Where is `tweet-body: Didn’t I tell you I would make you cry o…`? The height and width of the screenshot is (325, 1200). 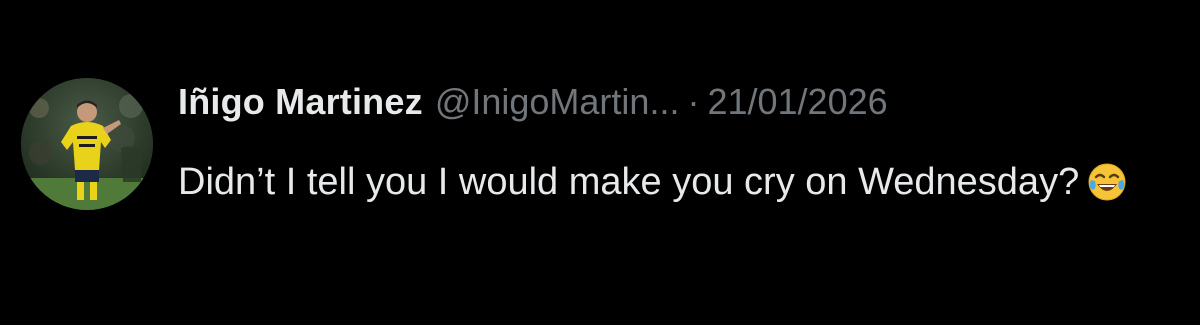
tweet-body: Didn’t I tell you I would make you cry o… is located at coordinates (652, 182).